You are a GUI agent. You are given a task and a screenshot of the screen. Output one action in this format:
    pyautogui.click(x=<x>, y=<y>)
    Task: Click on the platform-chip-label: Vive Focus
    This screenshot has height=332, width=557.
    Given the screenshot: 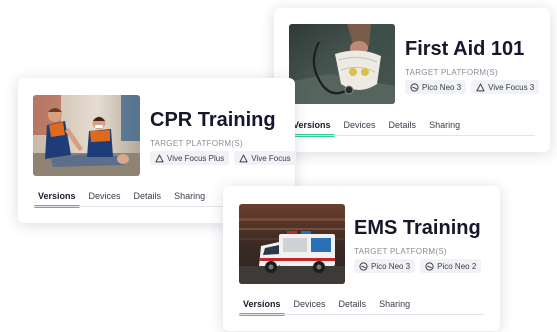 What is the action you would take?
    pyautogui.click(x=271, y=158)
    